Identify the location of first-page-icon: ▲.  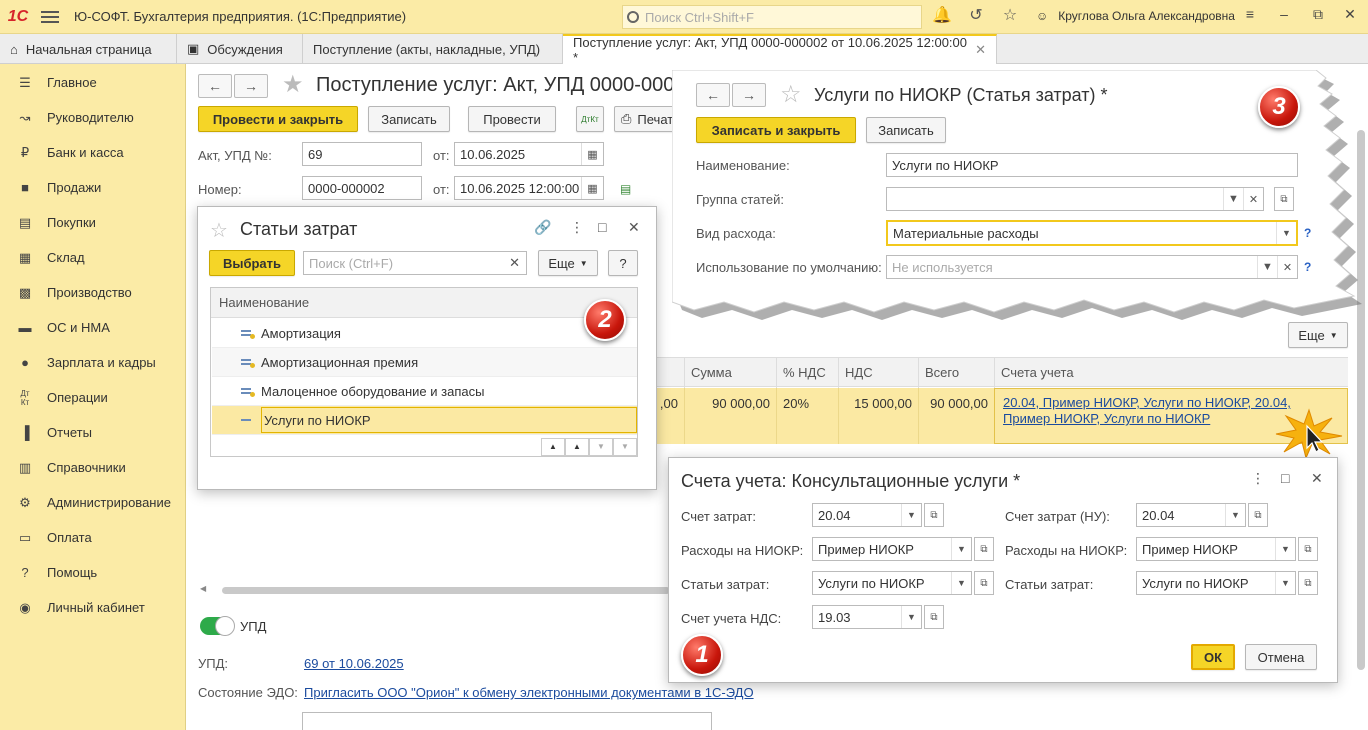
(553, 447).